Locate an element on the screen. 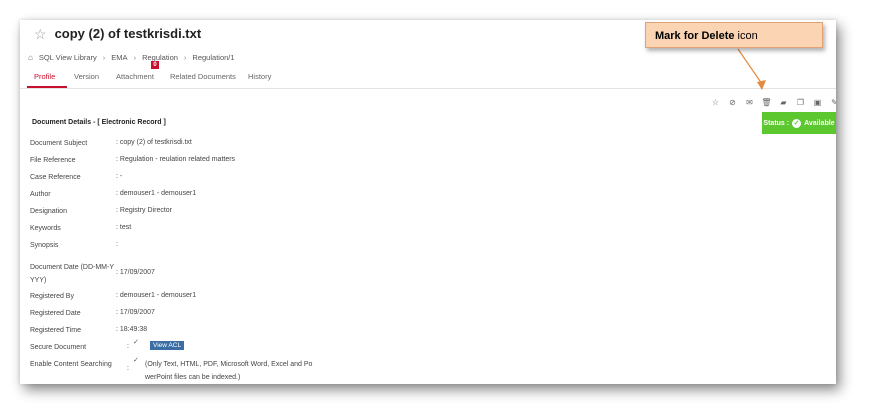 The width and height of the screenshot is (880, 418). field-value-secure-document: : is located at coordinates (128, 346).